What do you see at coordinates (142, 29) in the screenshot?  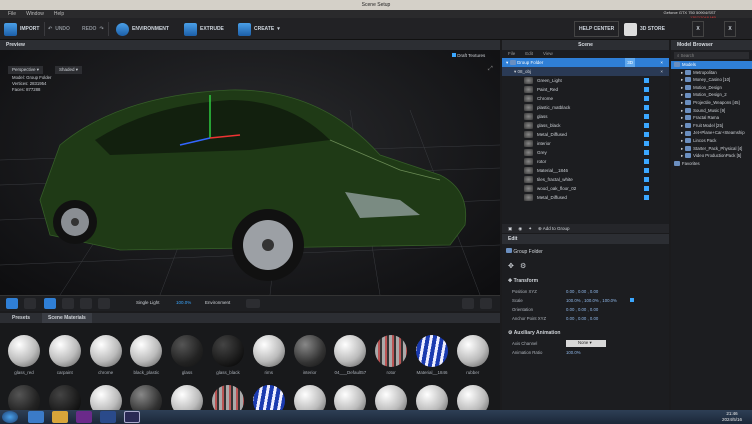 I see `environment-button: ENVIRONMENT` at bounding box center [142, 29].